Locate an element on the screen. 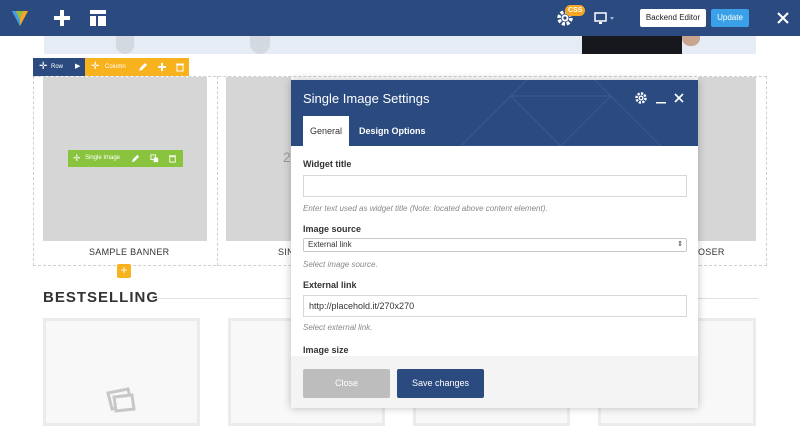  single-image-label: Single Image is located at coordinates (103, 158).